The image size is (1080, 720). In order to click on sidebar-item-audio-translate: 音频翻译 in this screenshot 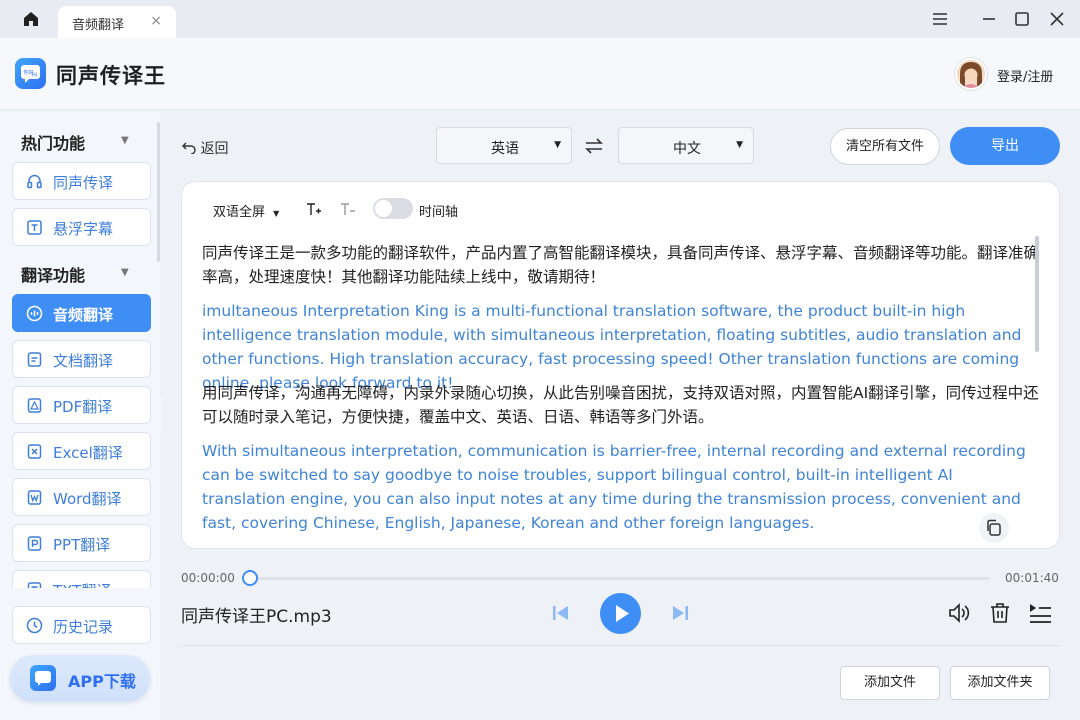, I will do `click(81, 313)`.